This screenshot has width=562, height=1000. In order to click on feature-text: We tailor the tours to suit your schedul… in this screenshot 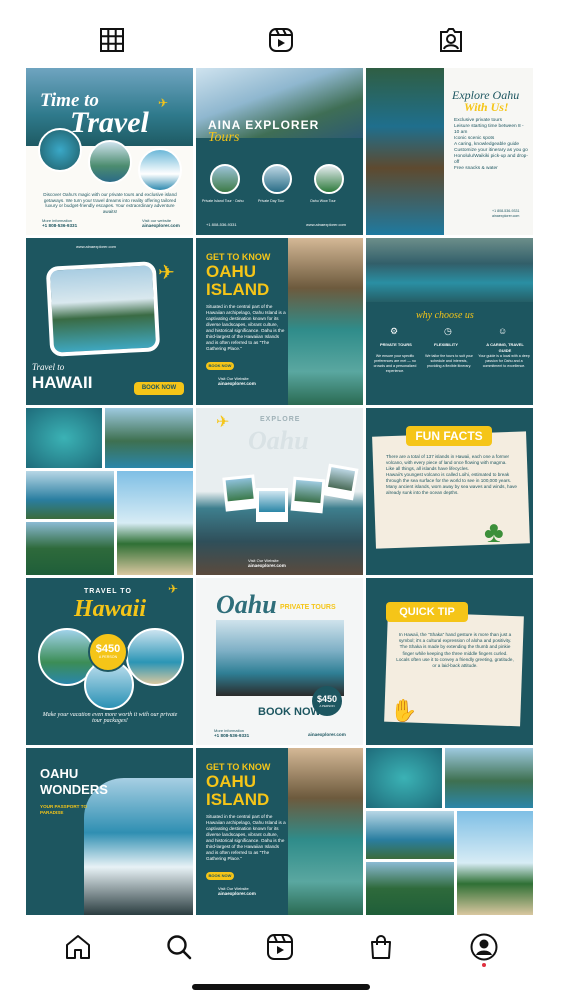, I will do `click(449, 361)`.